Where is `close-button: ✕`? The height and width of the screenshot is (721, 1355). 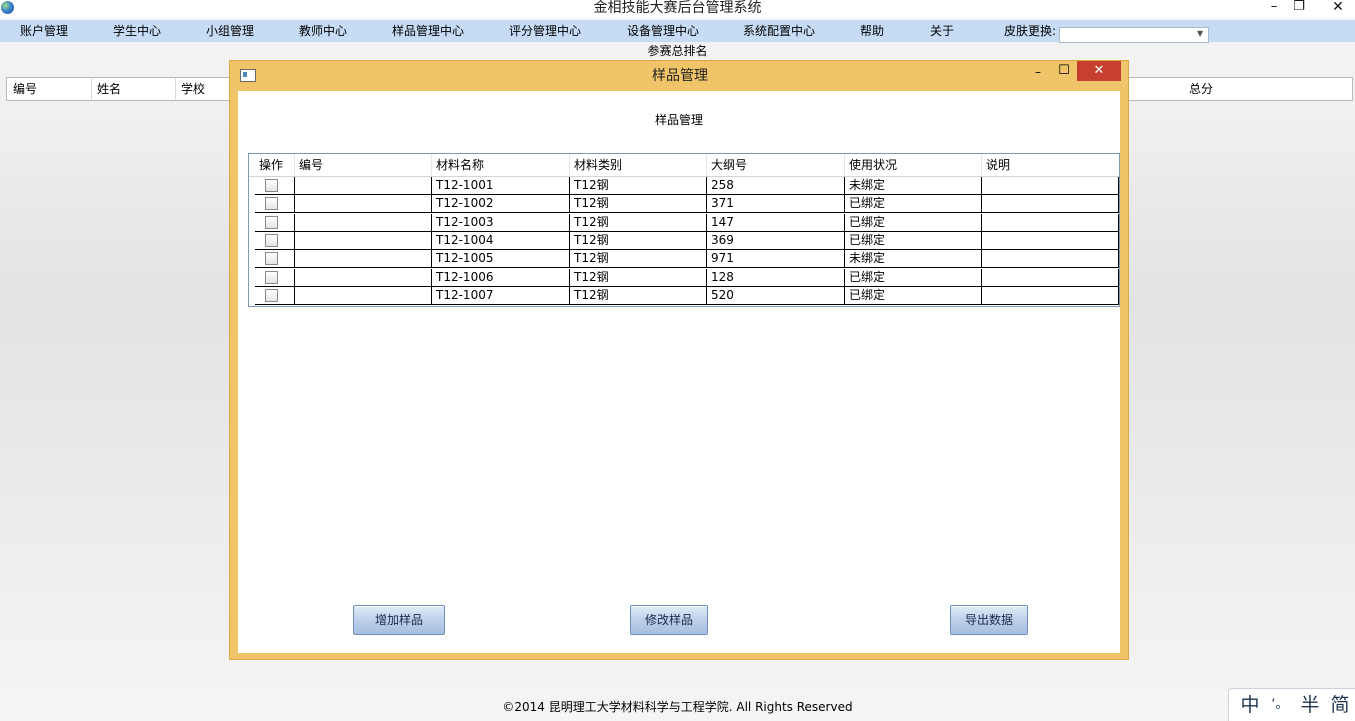
close-button: ✕ is located at coordinates (1338, 9).